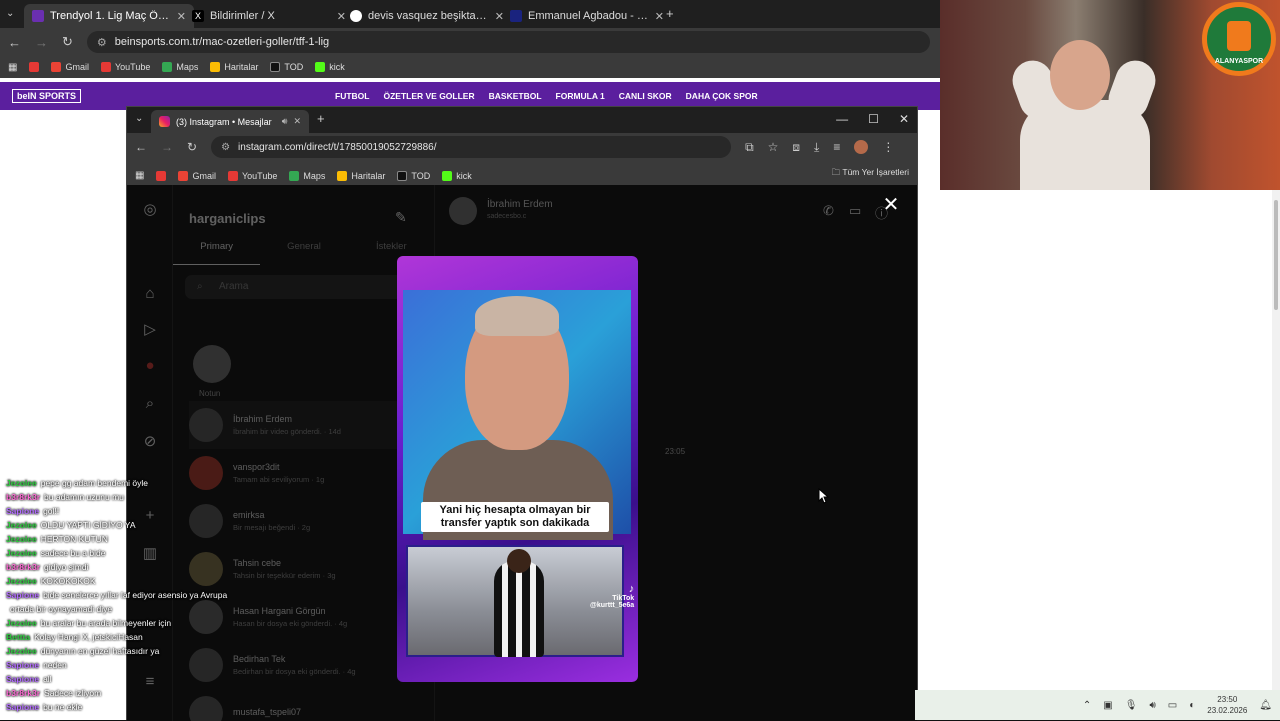  I want to click on nav-item-ozetler: ÖZETLER VE GOLLER, so click(428, 96).